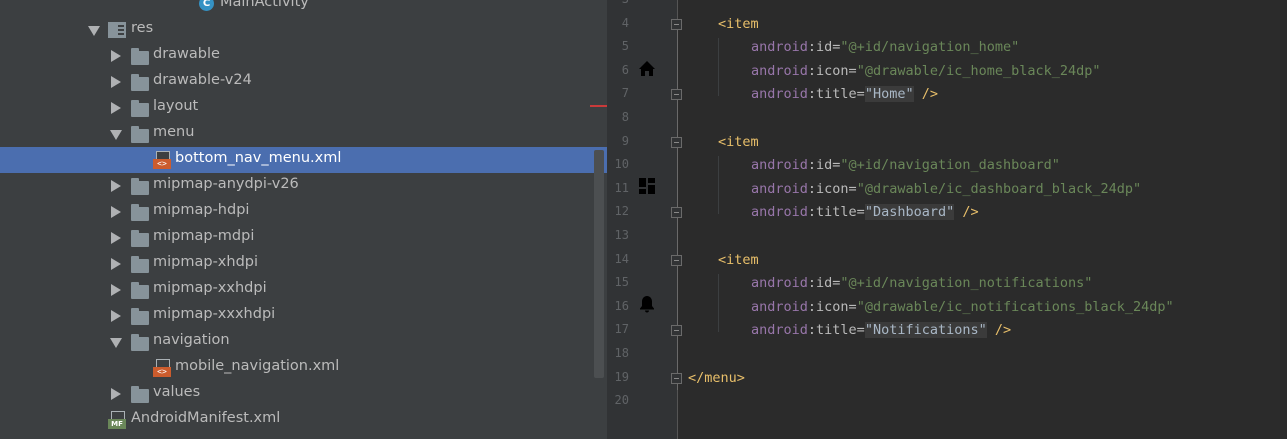  I want to click on xml-attribute: :title=, so click(836, 330).